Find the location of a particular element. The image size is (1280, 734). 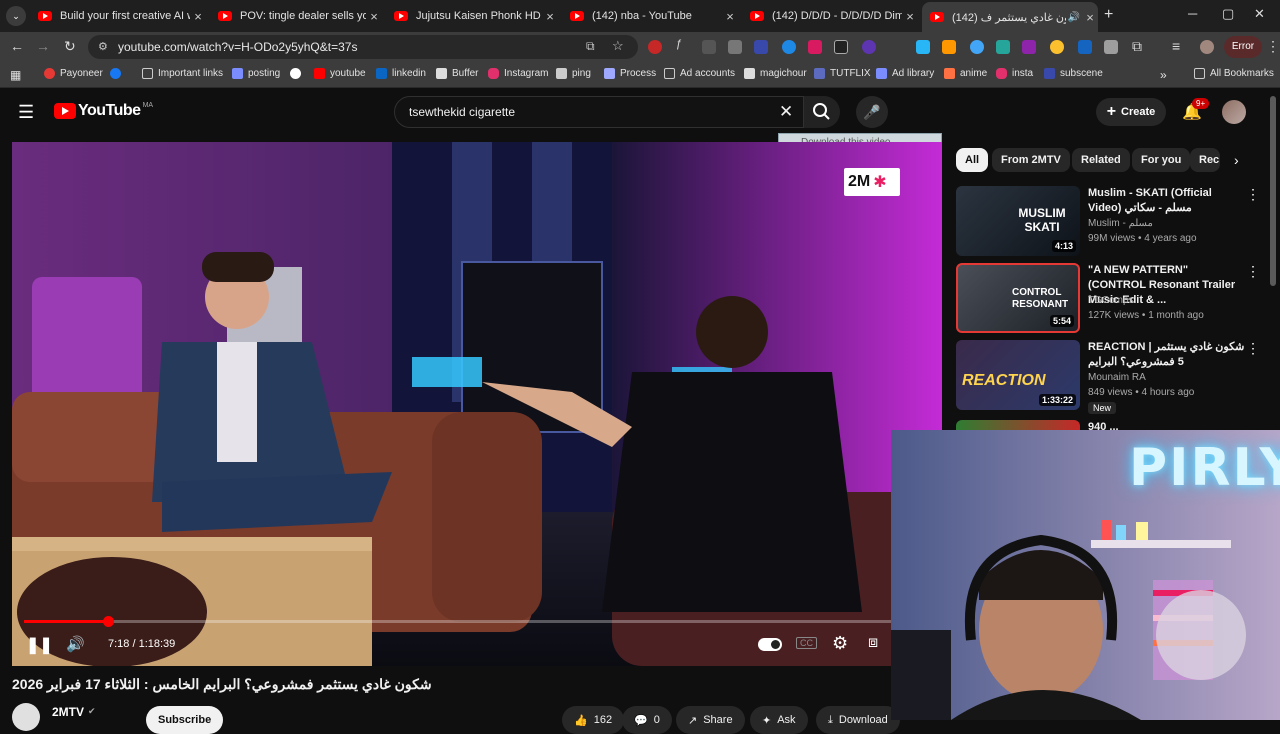

subscribe-button: Subscribe is located at coordinates (185, 720).